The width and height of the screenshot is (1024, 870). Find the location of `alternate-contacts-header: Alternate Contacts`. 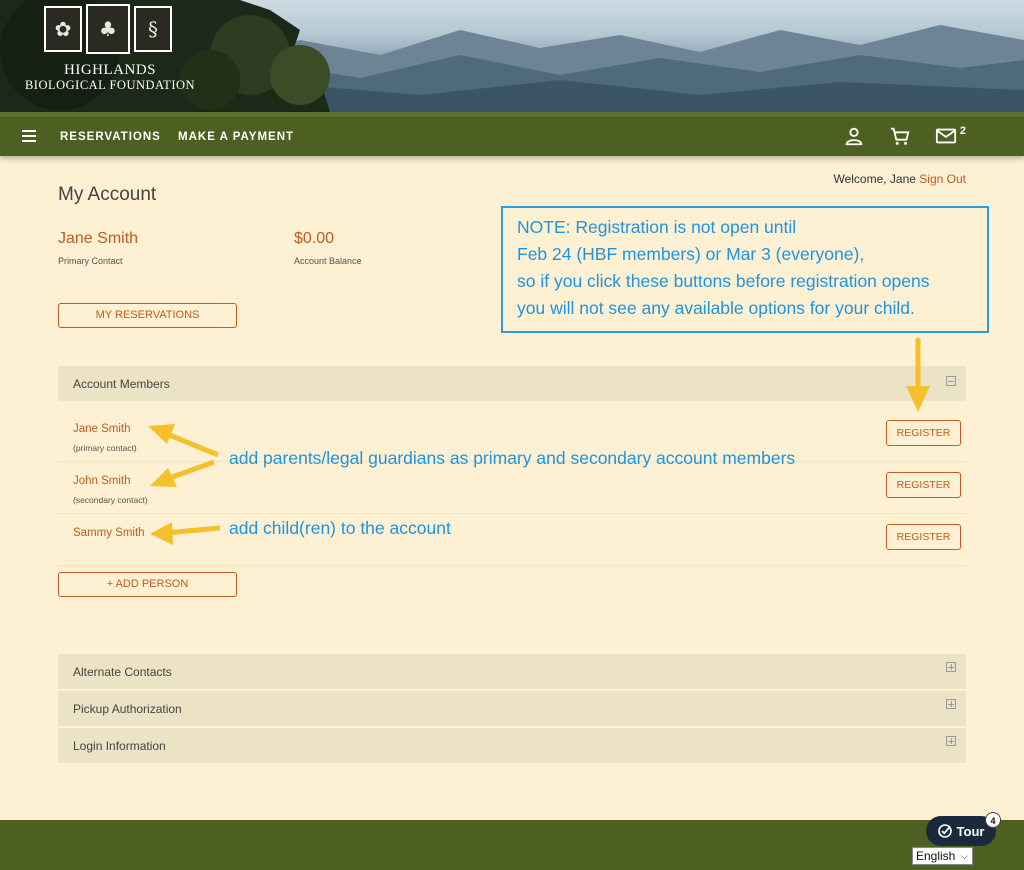

alternate-contacts-header: Alternate Contacts is located at coordinates (512, 671).